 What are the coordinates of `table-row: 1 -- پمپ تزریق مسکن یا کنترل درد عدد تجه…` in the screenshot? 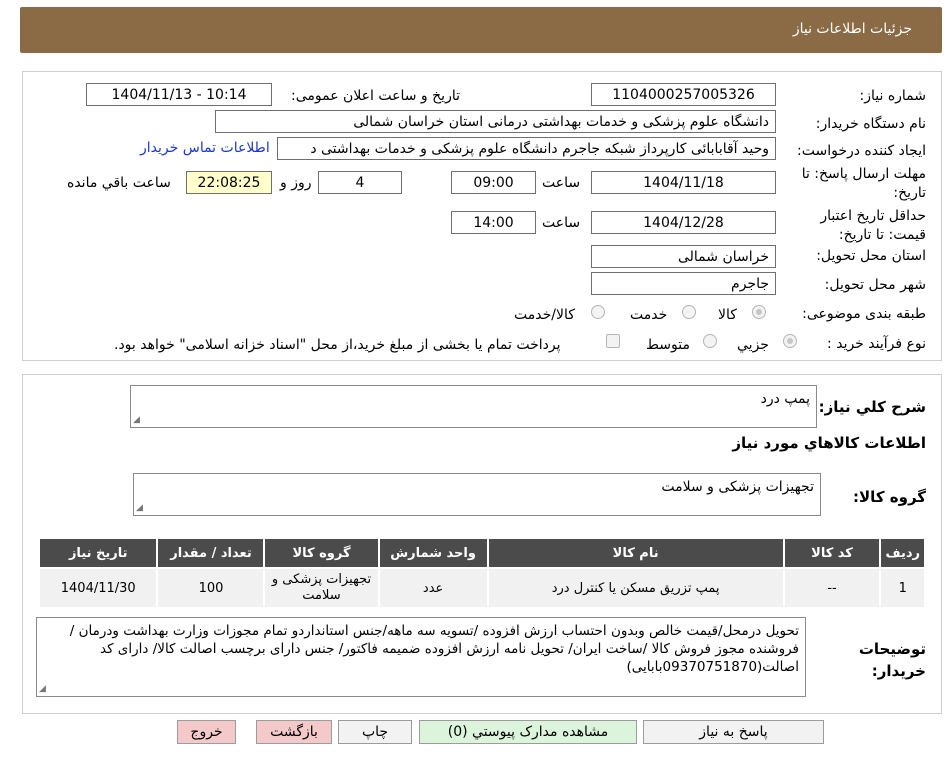 It's located at (481, 588).